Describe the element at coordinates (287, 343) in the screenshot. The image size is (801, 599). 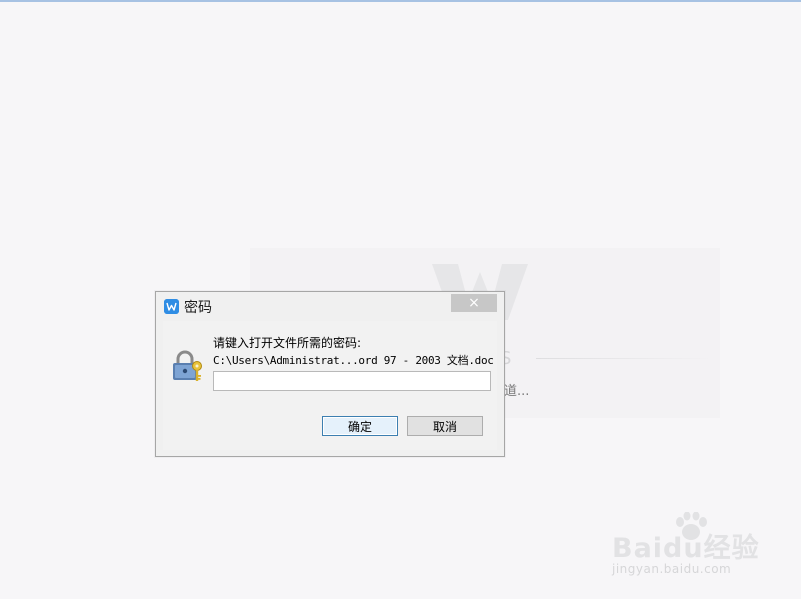
I see `password-prompt-label: 请键入打开文件所需的密码:` at that location.